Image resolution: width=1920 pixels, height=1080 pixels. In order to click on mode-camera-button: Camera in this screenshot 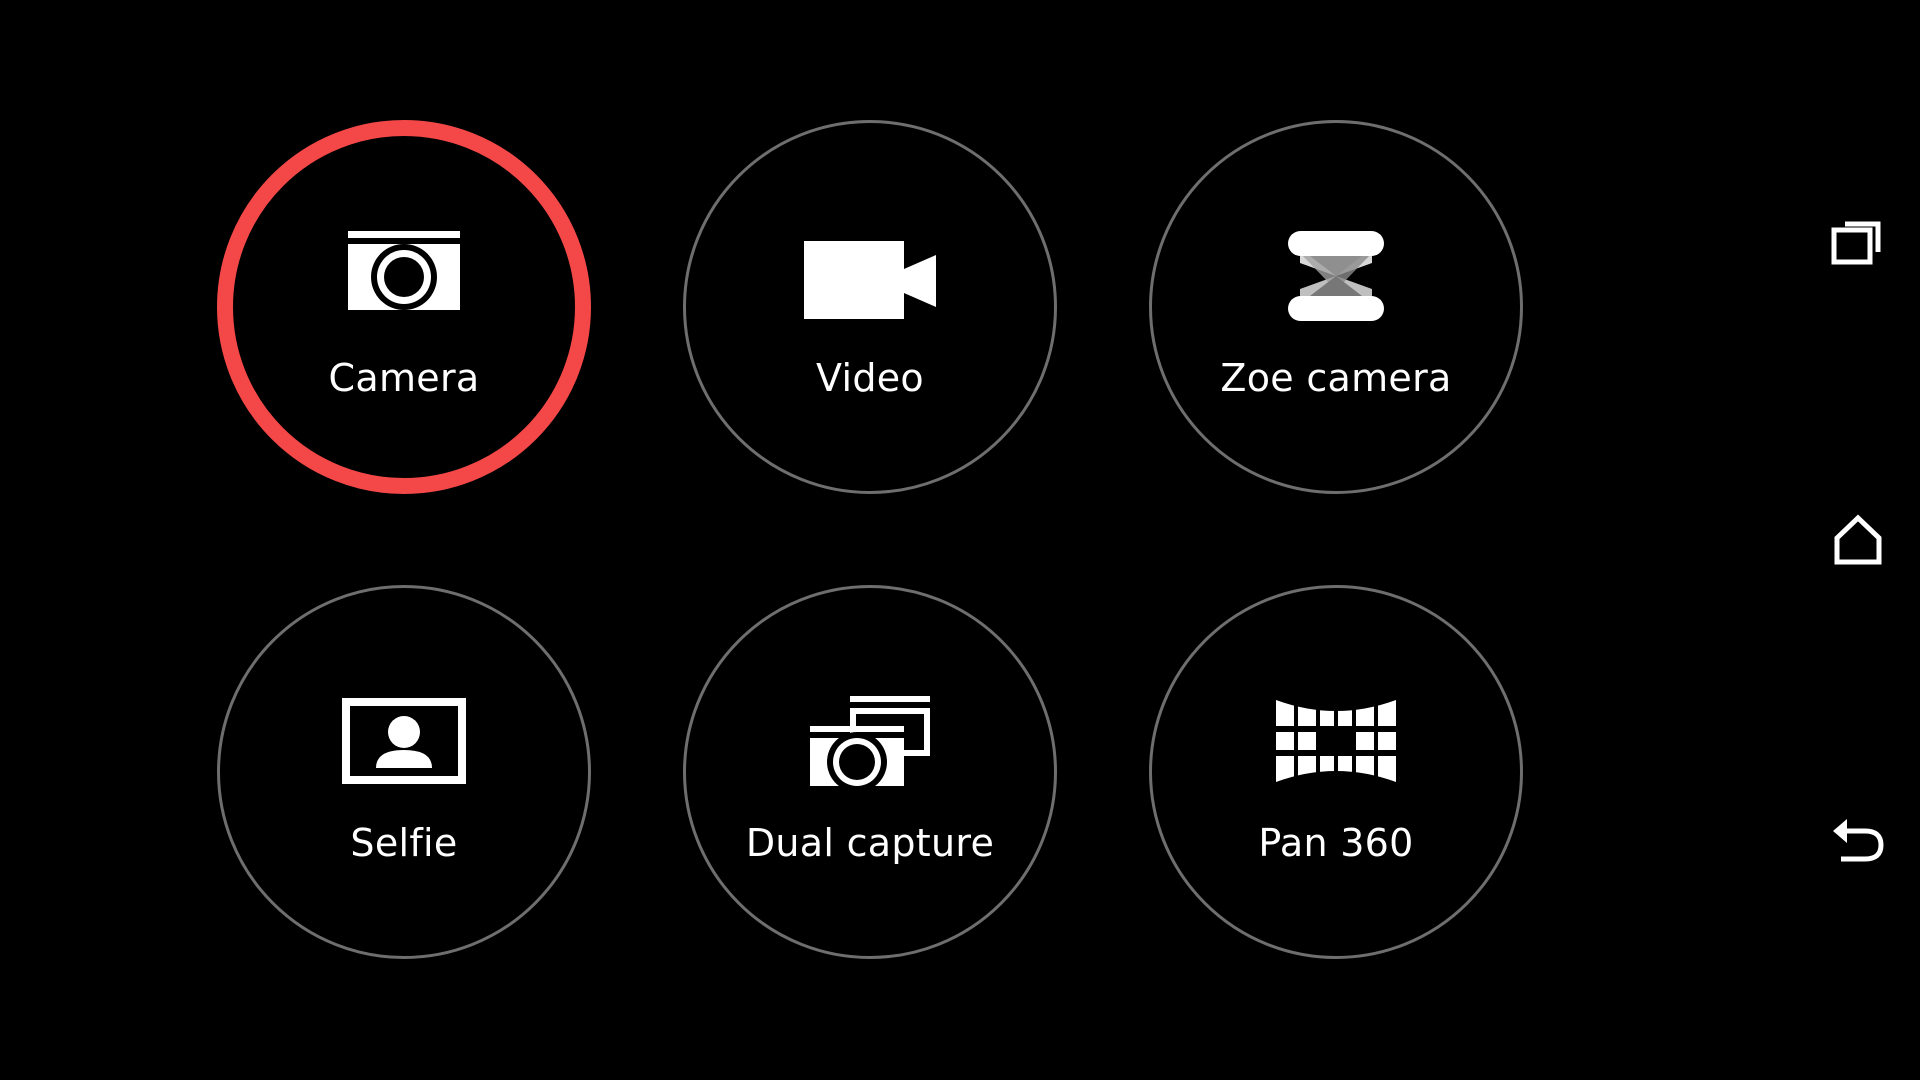, I will do `click(404, 307)`.